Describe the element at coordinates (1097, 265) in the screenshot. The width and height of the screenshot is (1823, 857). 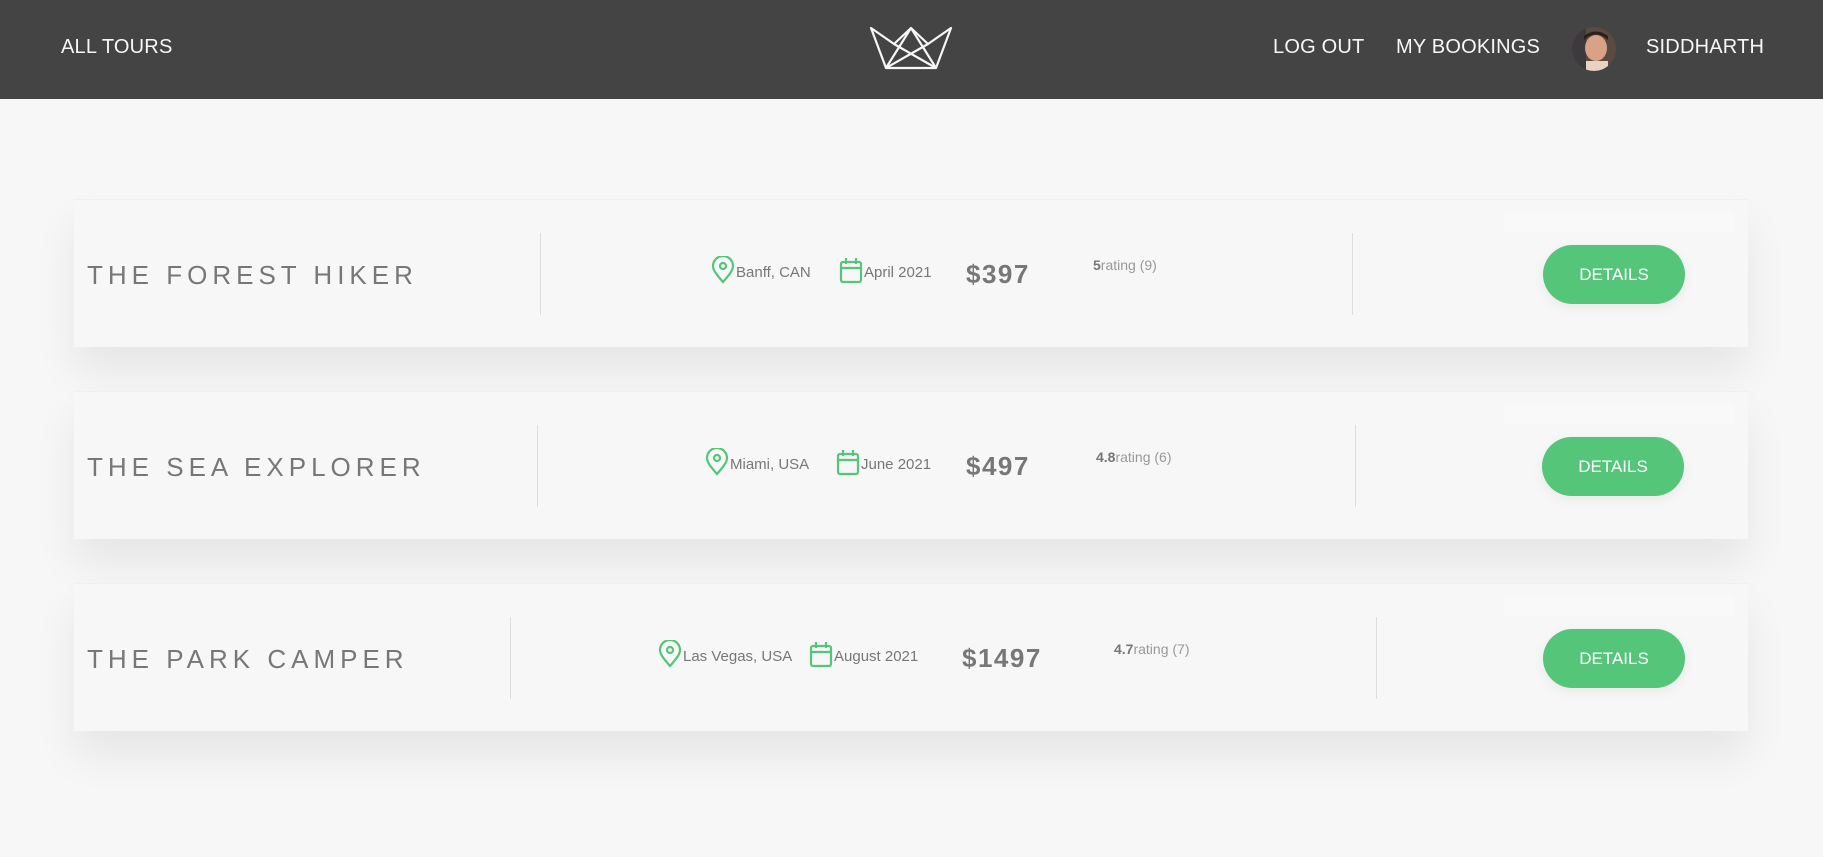
I see `rating-value: 5` at that location.